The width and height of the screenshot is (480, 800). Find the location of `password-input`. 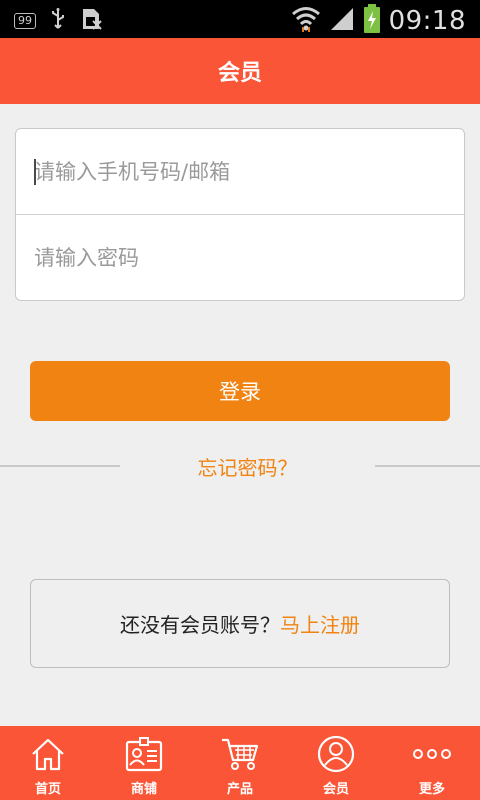

password-input is located at coordinates (234, 258).